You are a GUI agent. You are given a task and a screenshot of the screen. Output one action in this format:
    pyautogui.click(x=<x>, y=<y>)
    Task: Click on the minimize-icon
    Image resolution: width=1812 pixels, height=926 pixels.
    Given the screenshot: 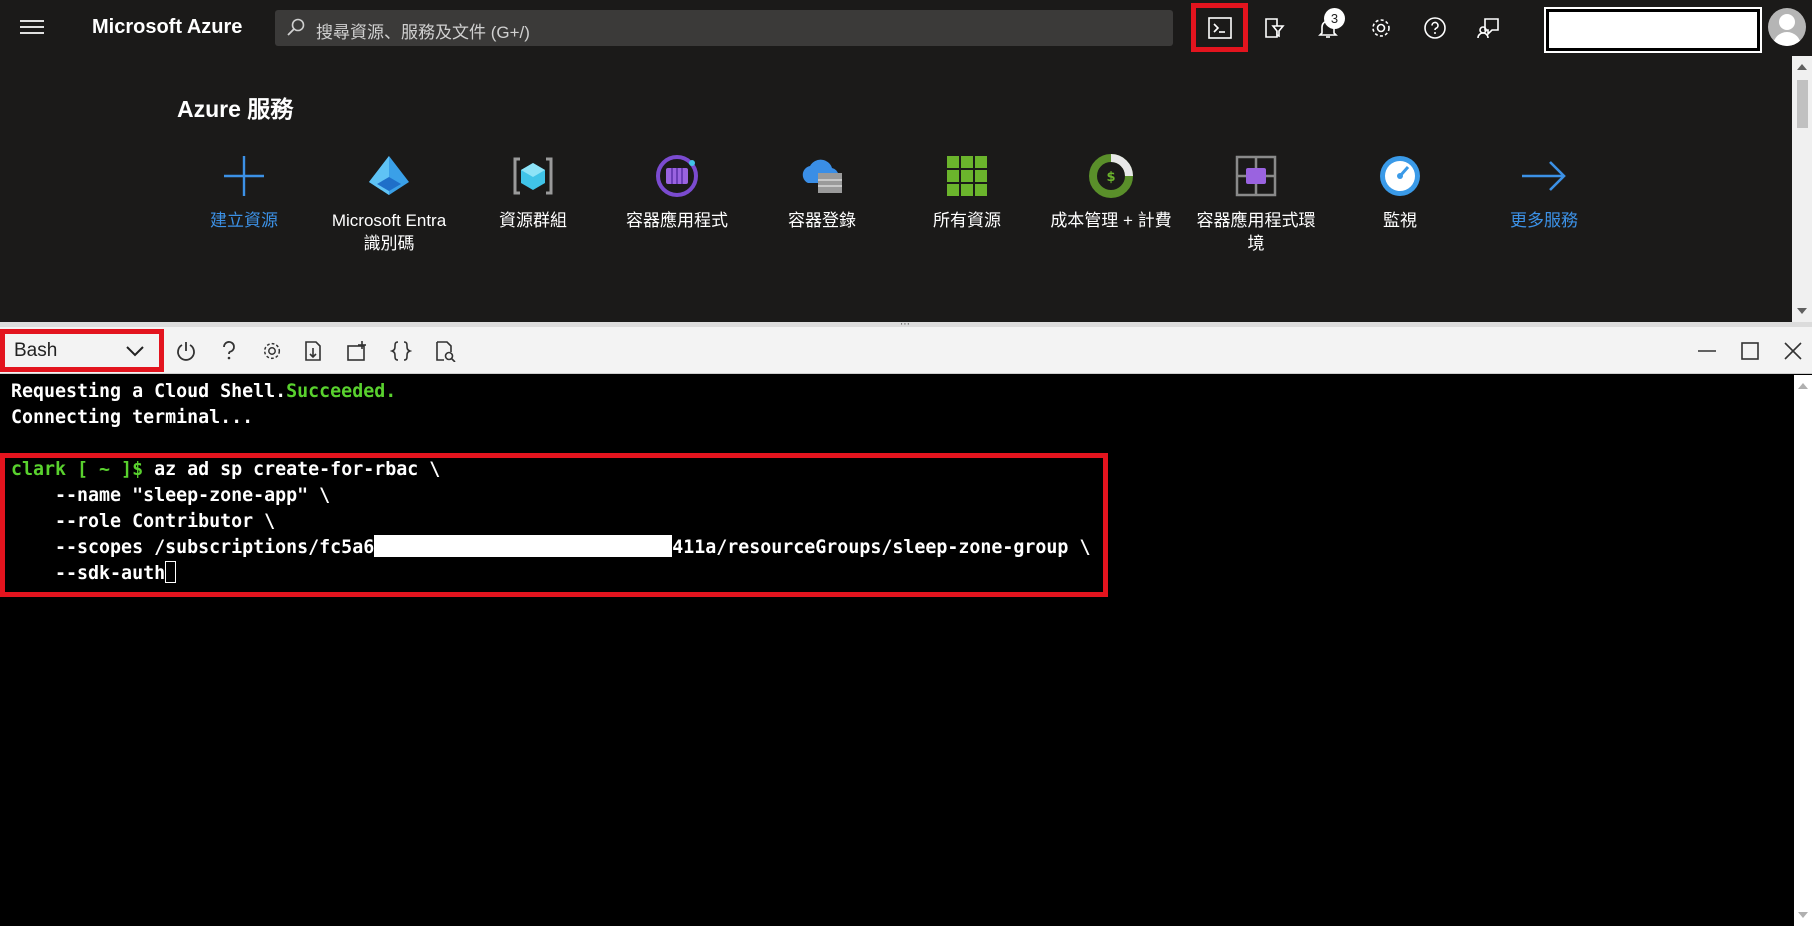 What is the action you would take?
    pyautogui.click(x=1707, y=351)
    